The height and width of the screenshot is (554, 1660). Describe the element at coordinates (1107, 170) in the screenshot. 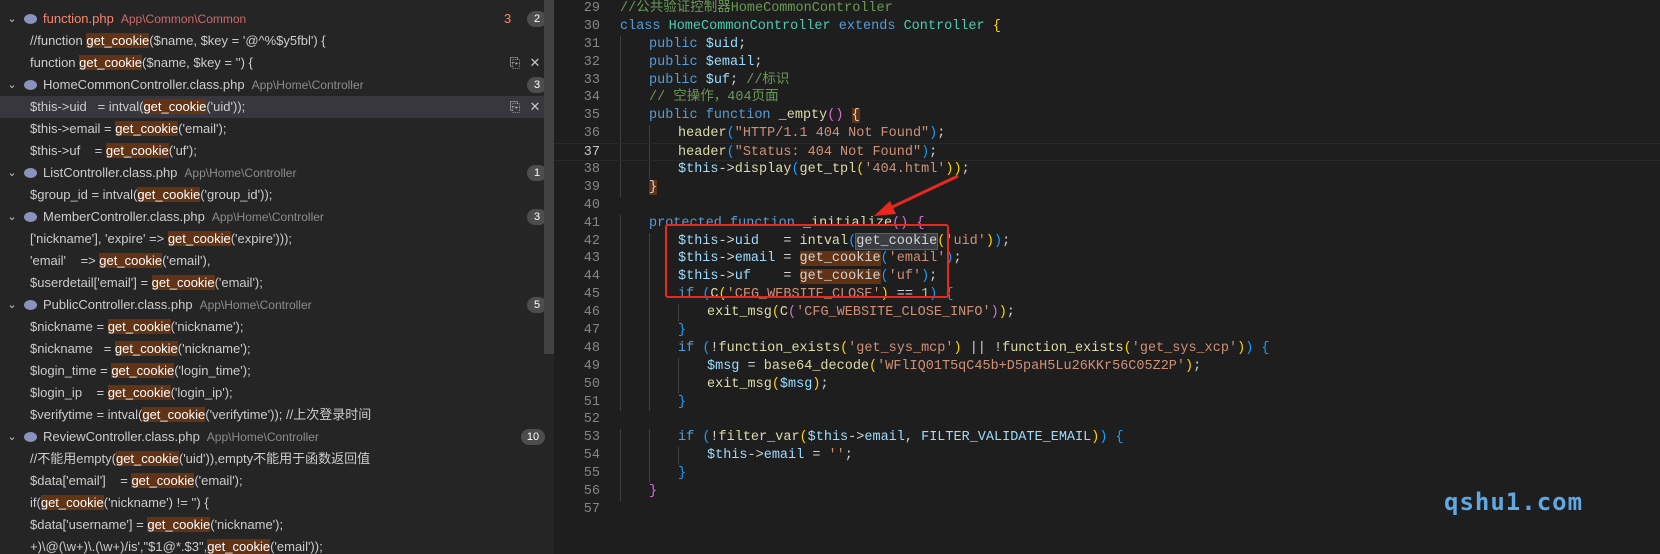

I see `code-line: 38 $this->display(get_tpl('404.html'));` at that location.